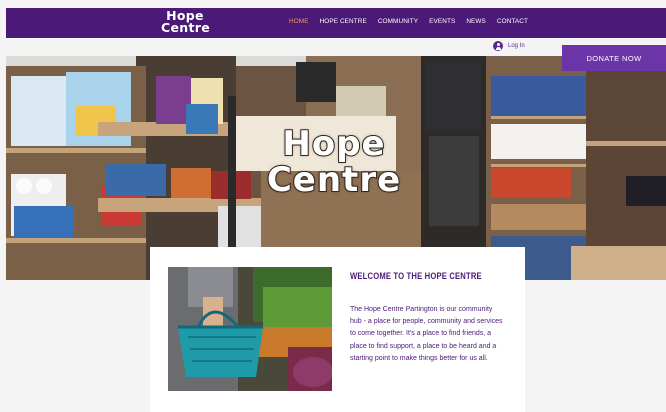 Image resolution: width=666 pixels, height=412 pixels. Describe the element at coordinates (512, 21) in the screenshot. I see `nav-item-contact: CONTACT` at that location.